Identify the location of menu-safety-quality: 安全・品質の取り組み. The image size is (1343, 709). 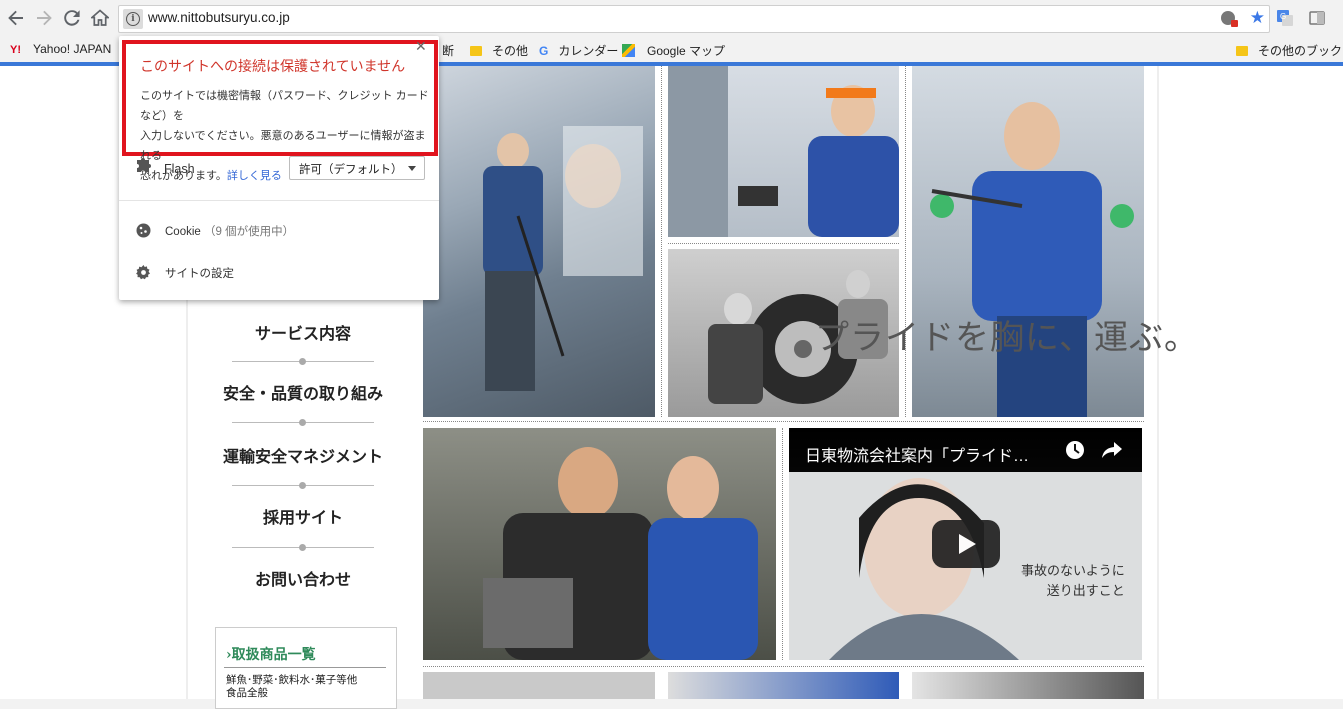
(303, 392).